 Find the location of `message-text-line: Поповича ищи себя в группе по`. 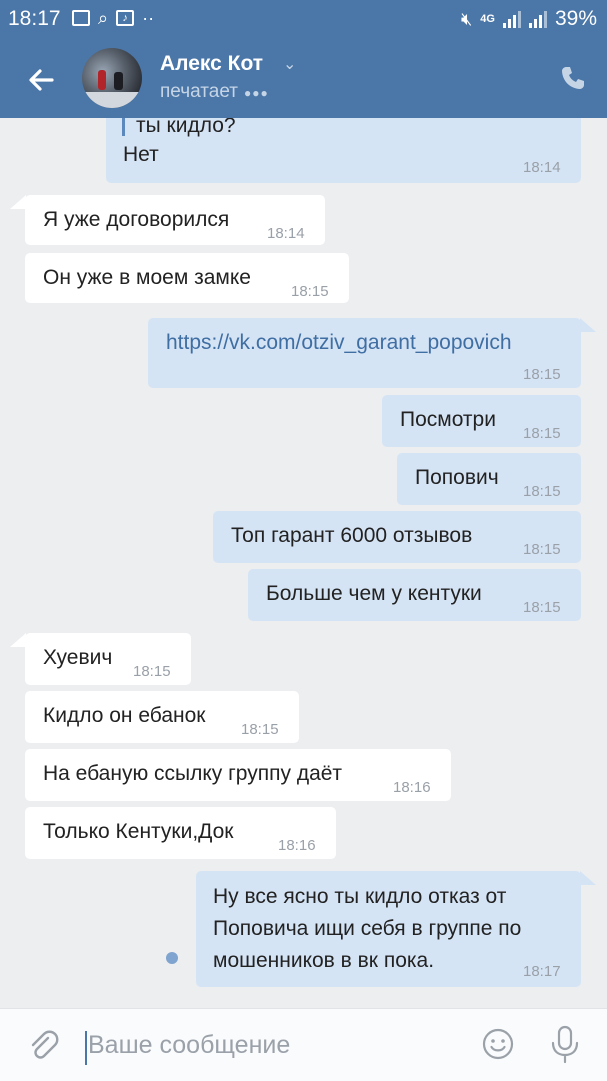

message-text-line: Поповича ищи себя в группе по is located at coordinates (367, 928).